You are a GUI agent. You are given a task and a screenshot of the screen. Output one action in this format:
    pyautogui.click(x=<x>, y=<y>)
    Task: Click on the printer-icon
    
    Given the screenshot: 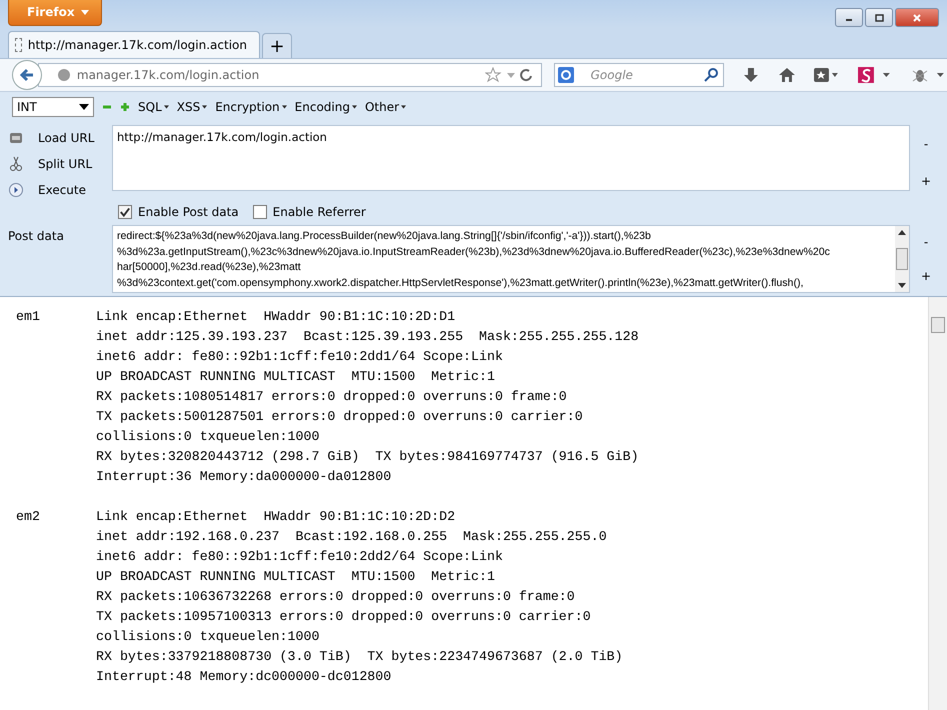 What is the action you would take?
    pyautogui.click(x=16, y=138)
    